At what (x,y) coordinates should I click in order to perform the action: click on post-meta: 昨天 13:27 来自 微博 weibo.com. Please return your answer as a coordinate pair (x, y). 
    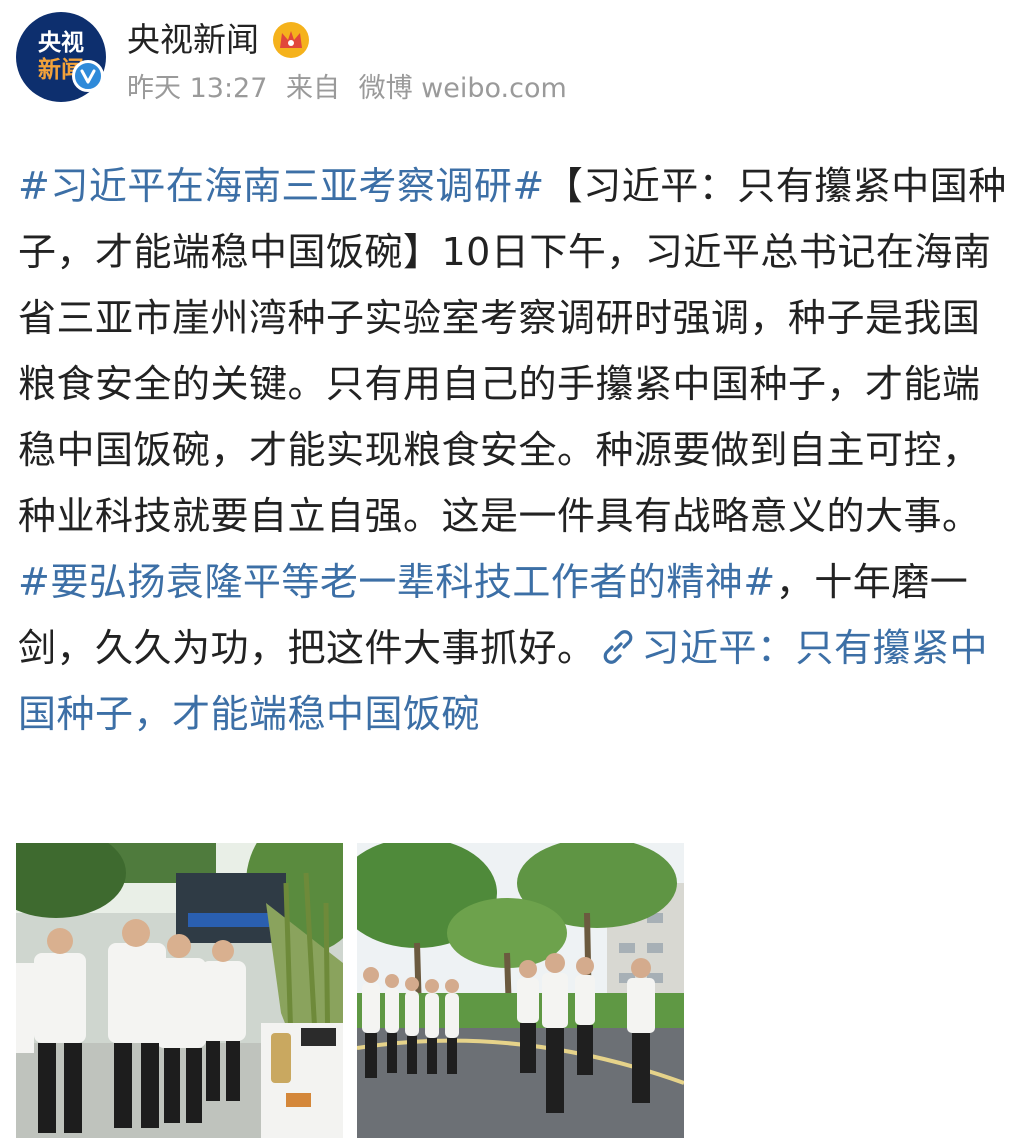
    Looking at the image, I should click on (352, 89).